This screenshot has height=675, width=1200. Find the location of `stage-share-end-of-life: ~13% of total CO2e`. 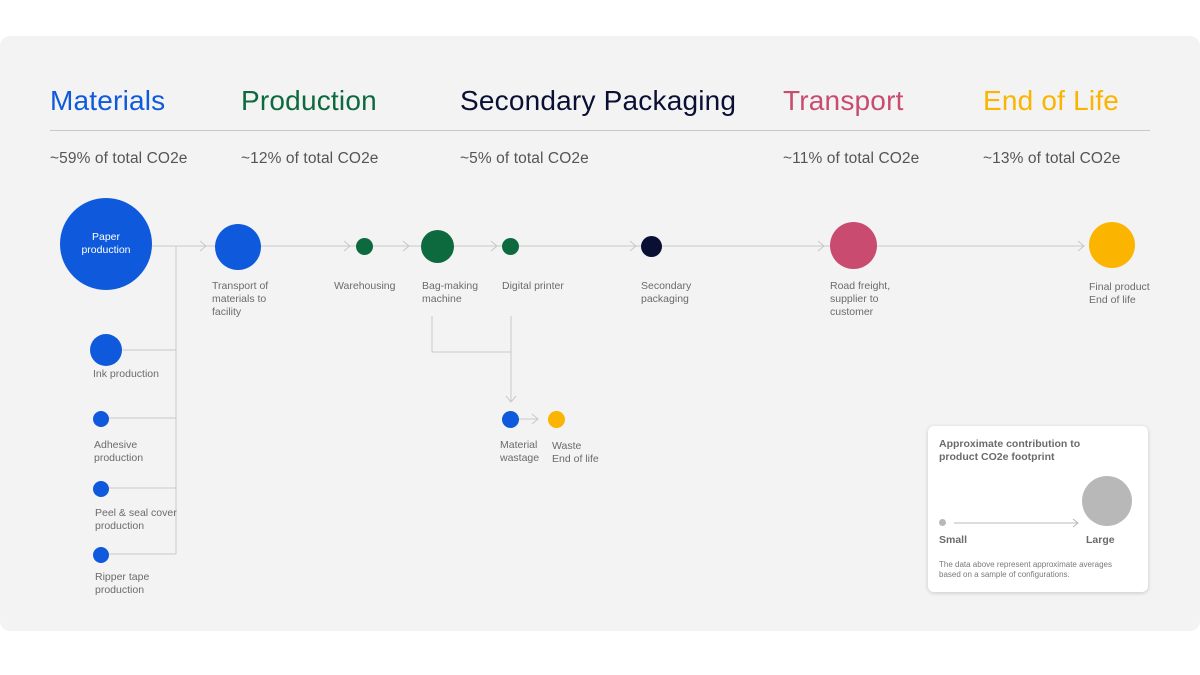

stage-share-end-of-life: ~13% of total CO2e is located at coordinates (1052, 158).